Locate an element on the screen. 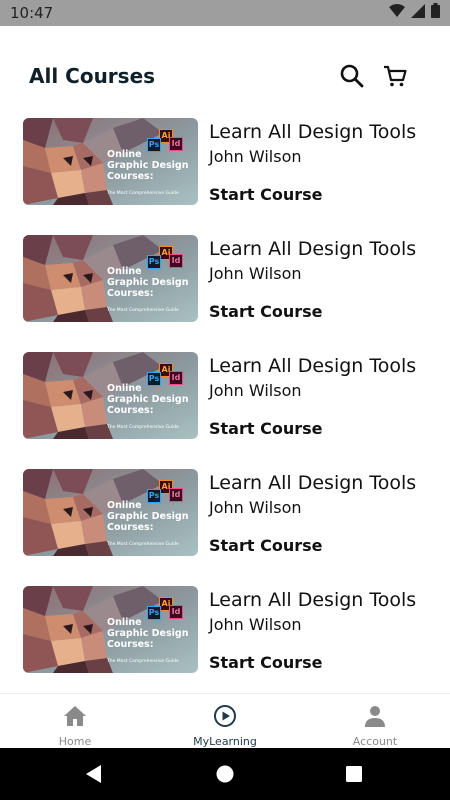 Image resolution: width=450 pixels, height=800 pixels. nav-item-mylearning: MyLearning is located at coordinates (225, 721).